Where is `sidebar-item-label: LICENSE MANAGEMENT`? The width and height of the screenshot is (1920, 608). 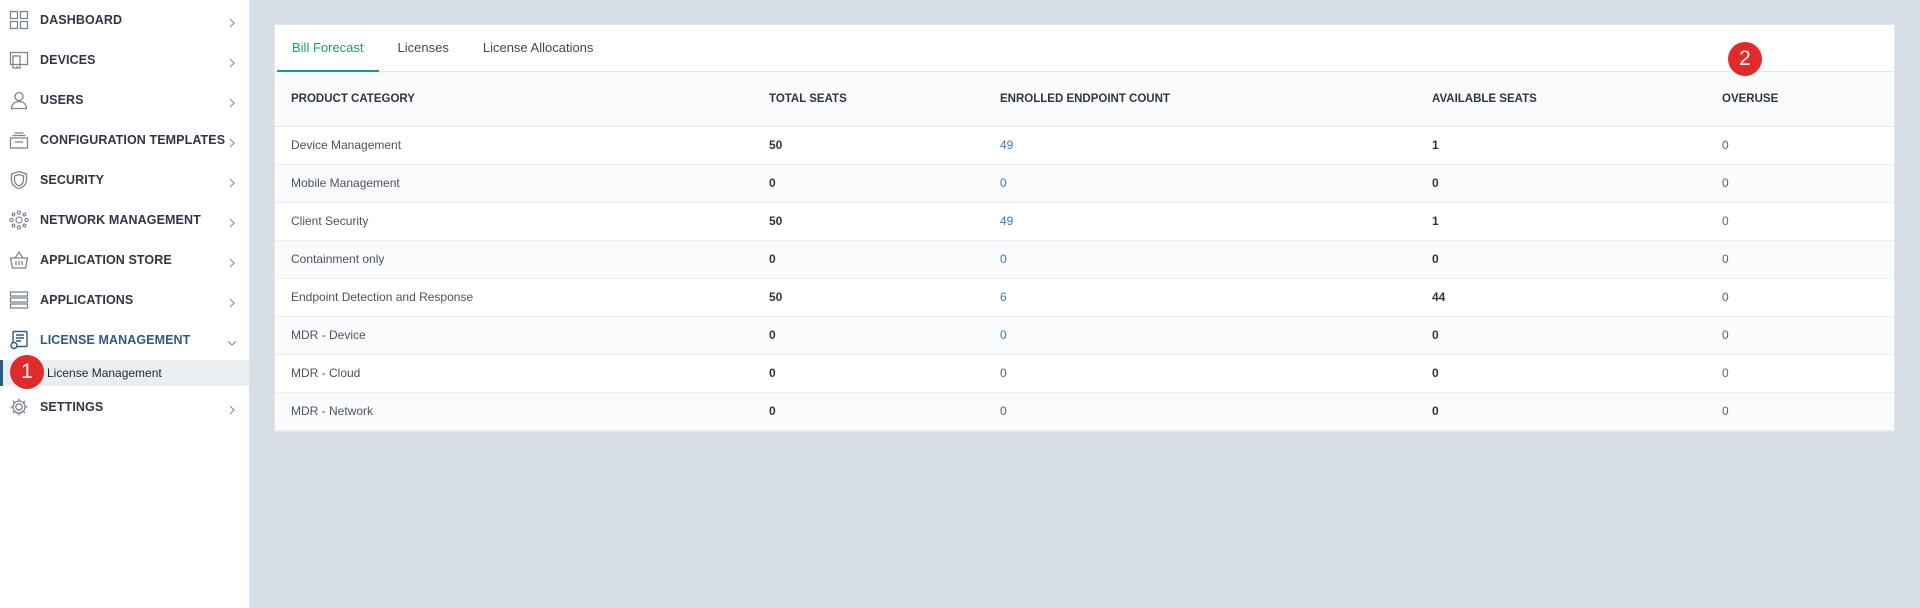
sidebar-item-label: LICENSE MANAGEMENT is located at coordinates (115, 340).